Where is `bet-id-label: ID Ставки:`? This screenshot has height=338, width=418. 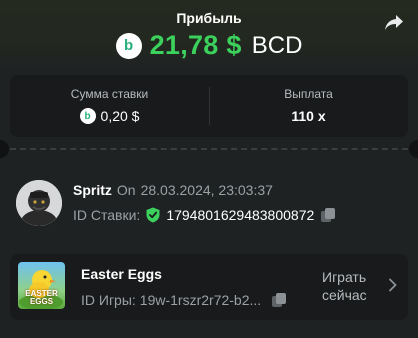 bet-id-label: ID Ставки: is located at coordinates (107, 215).